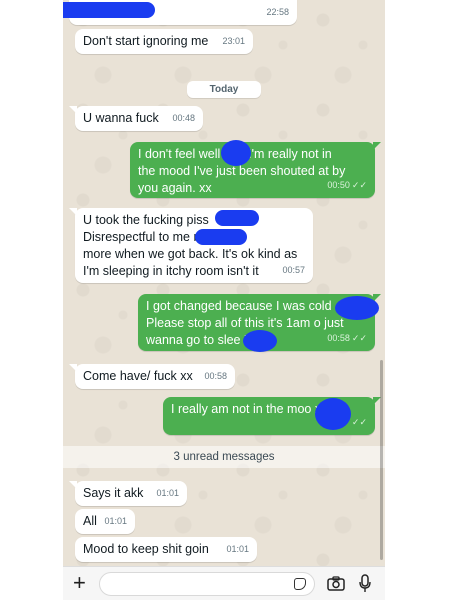 This screenshot has height=600, width=449. I want to click on camera-icon, so click(336, 583).